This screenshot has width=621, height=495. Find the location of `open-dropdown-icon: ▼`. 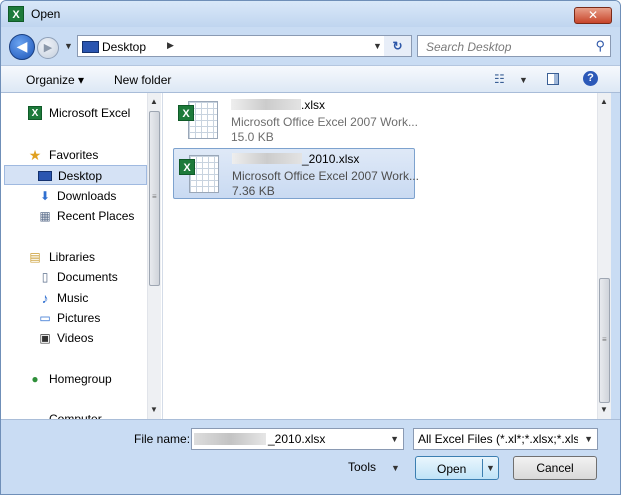

open-dropdown-icon: ▼ is located at coordinates (490, 468).